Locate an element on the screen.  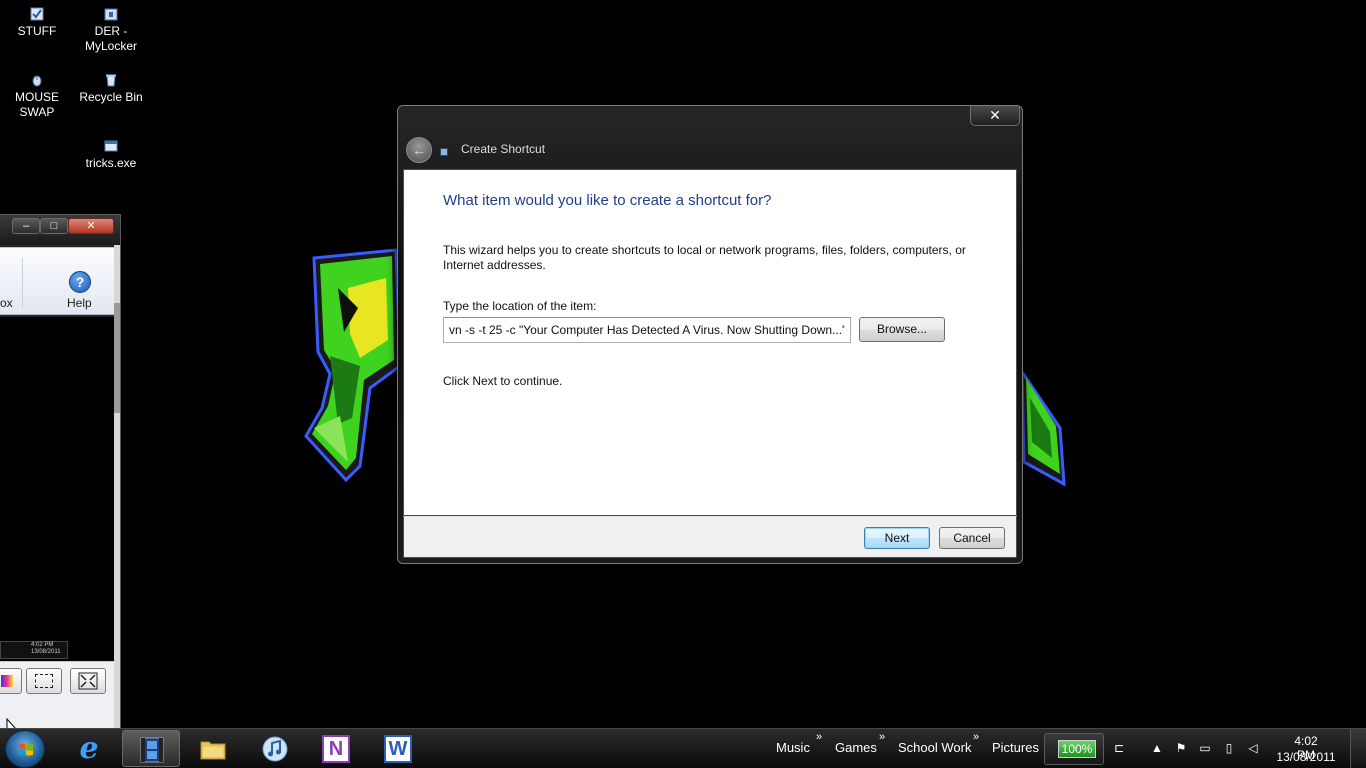
show-desktop-button is located at coordinates (1358, 748).